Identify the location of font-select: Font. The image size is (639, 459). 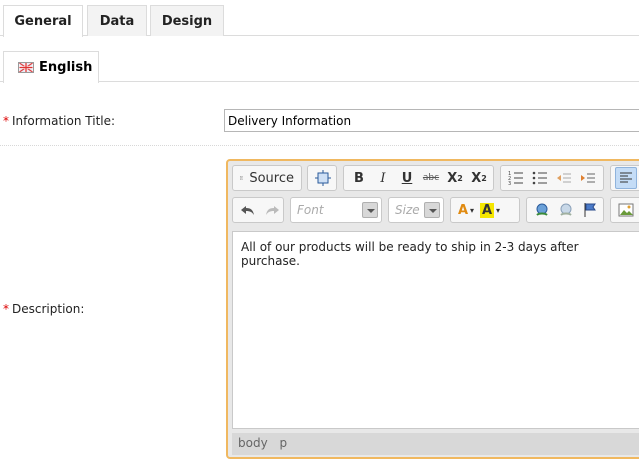
(336, 210).